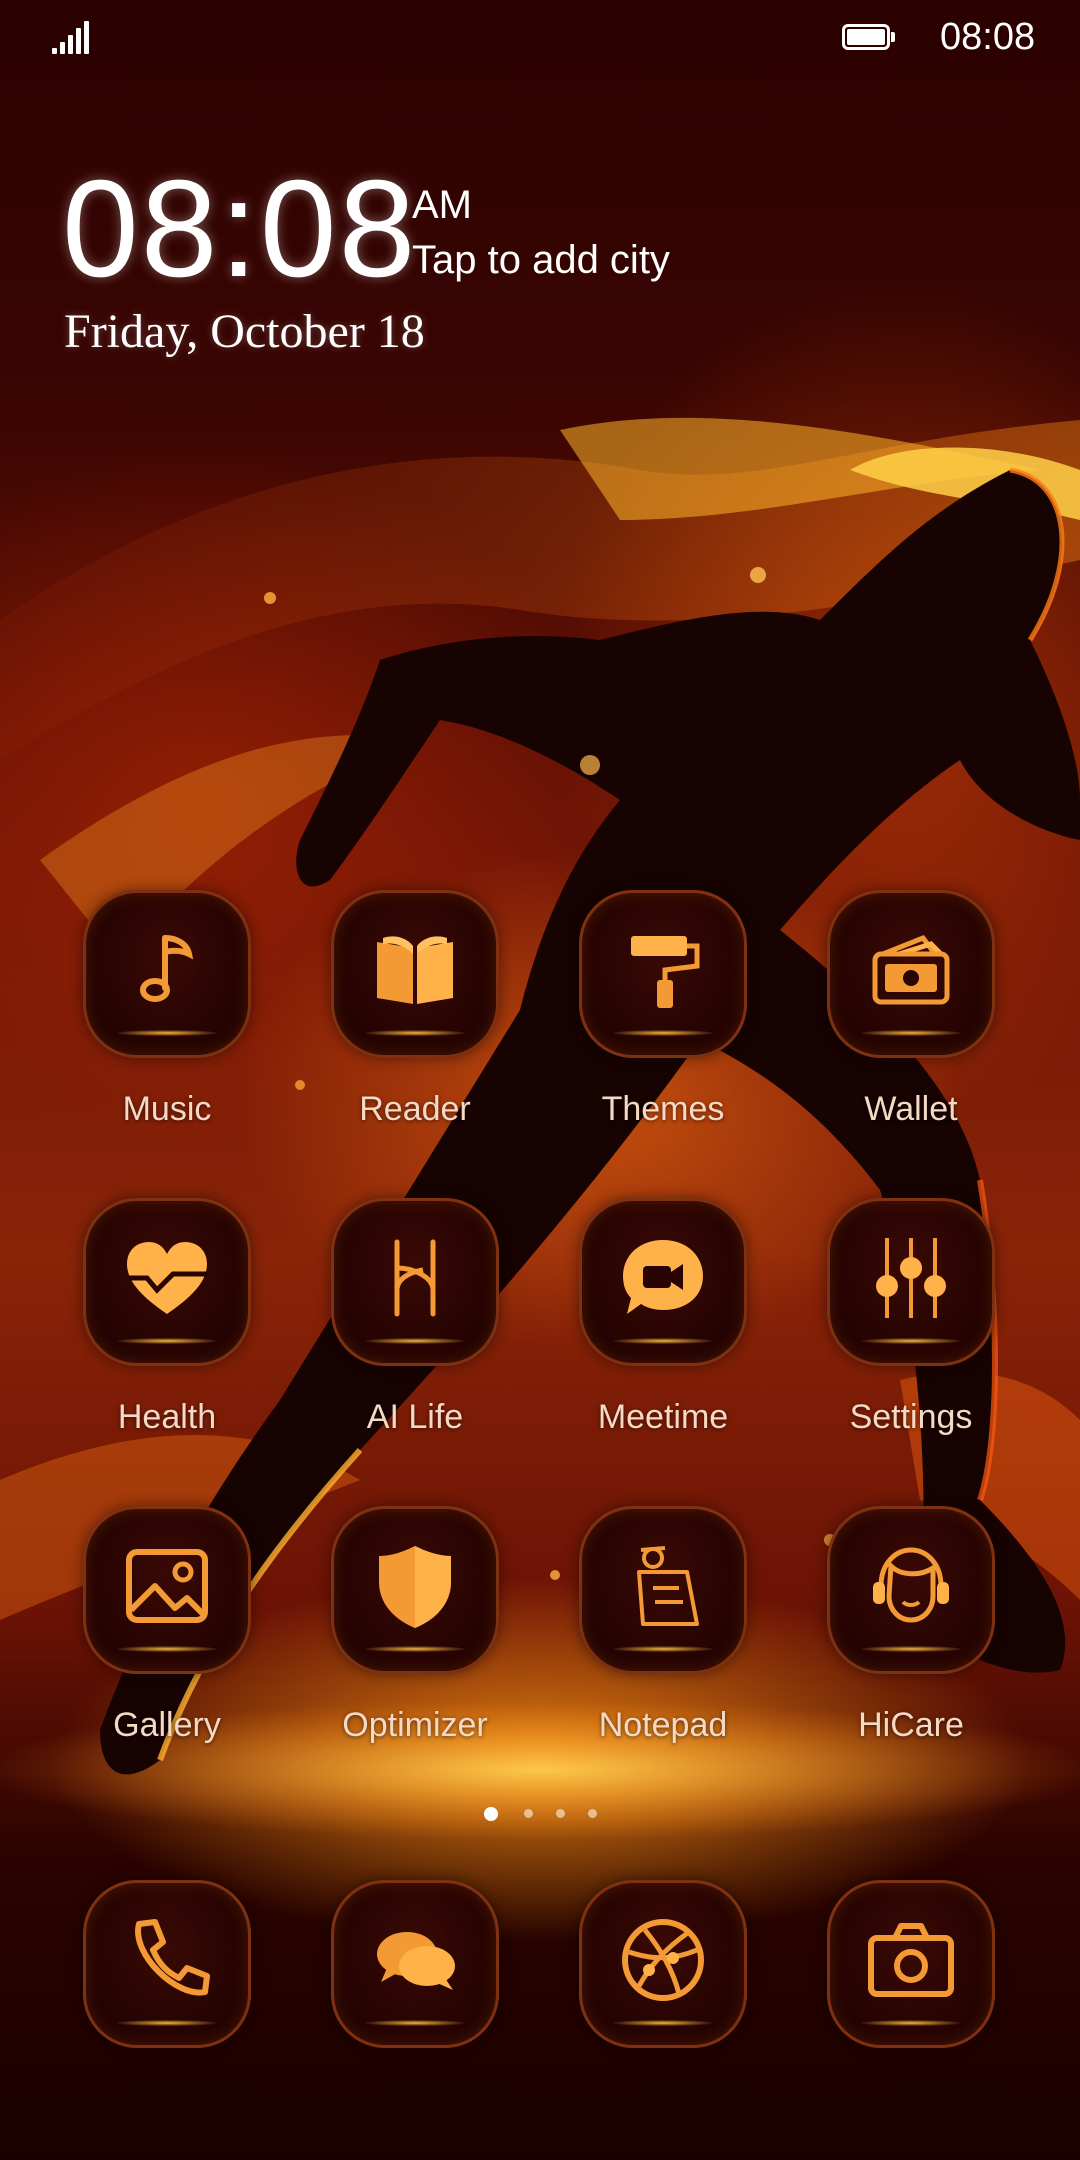  I want to click on add-city-link: Tap to add city, so click(541, 260).